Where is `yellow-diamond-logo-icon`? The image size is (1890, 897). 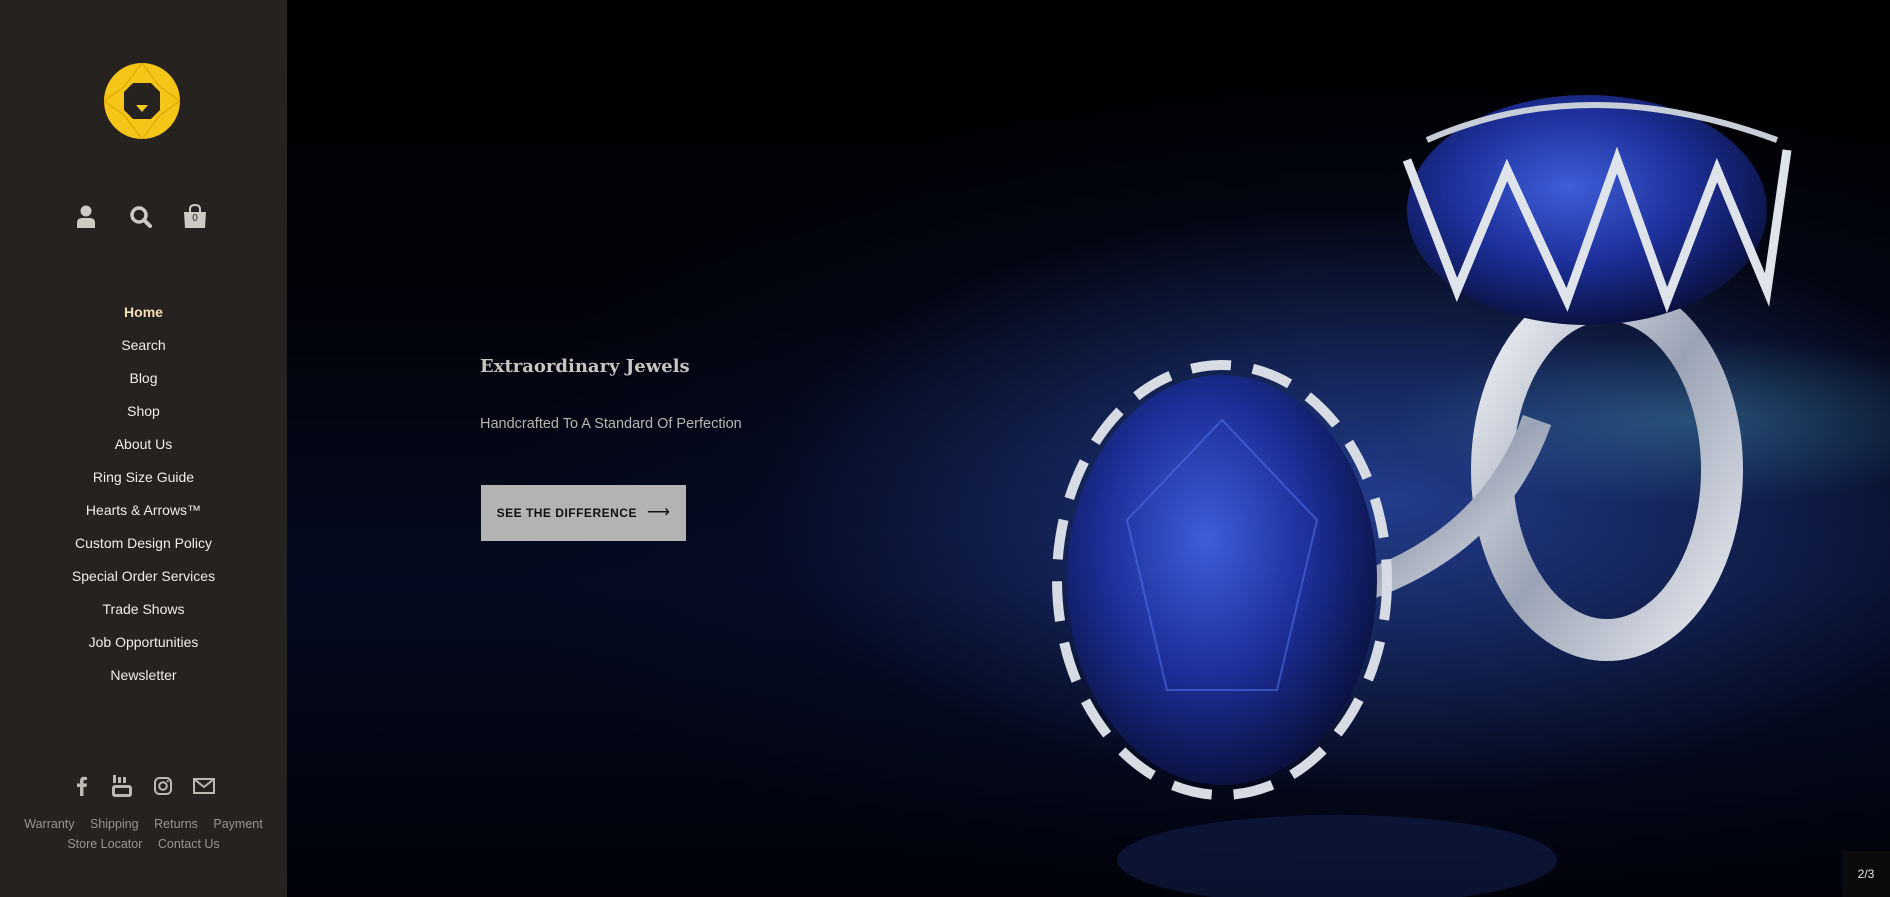
yellow-diamond-logo-icon is located at coordinates (142, 101).